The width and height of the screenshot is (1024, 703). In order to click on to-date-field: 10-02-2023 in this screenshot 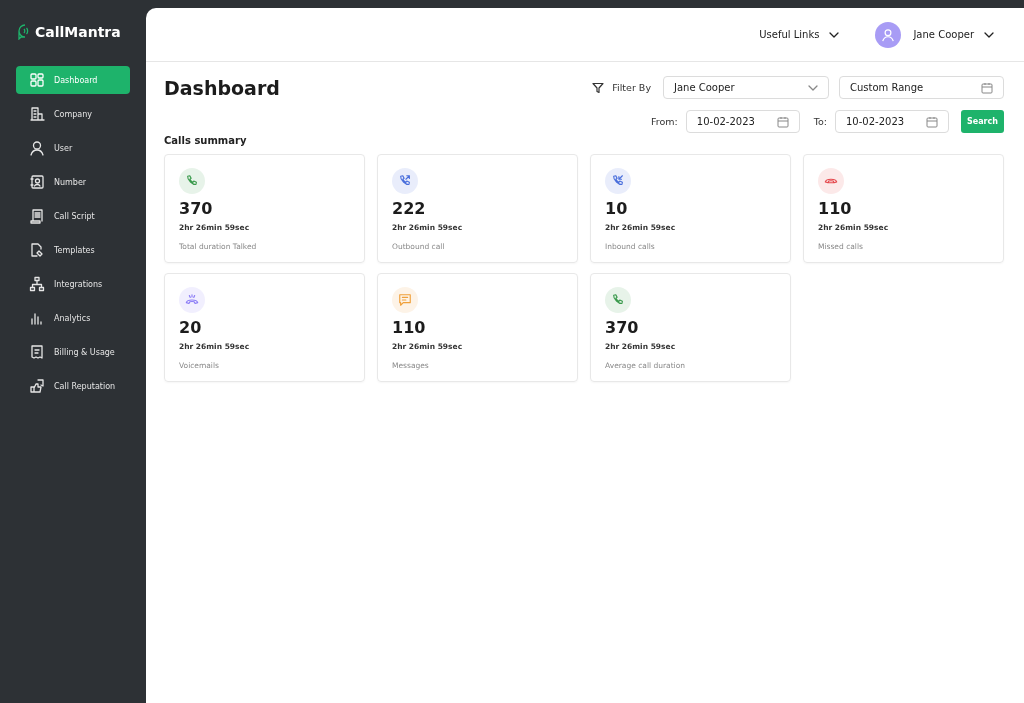, I will do `click(892, 121)`.